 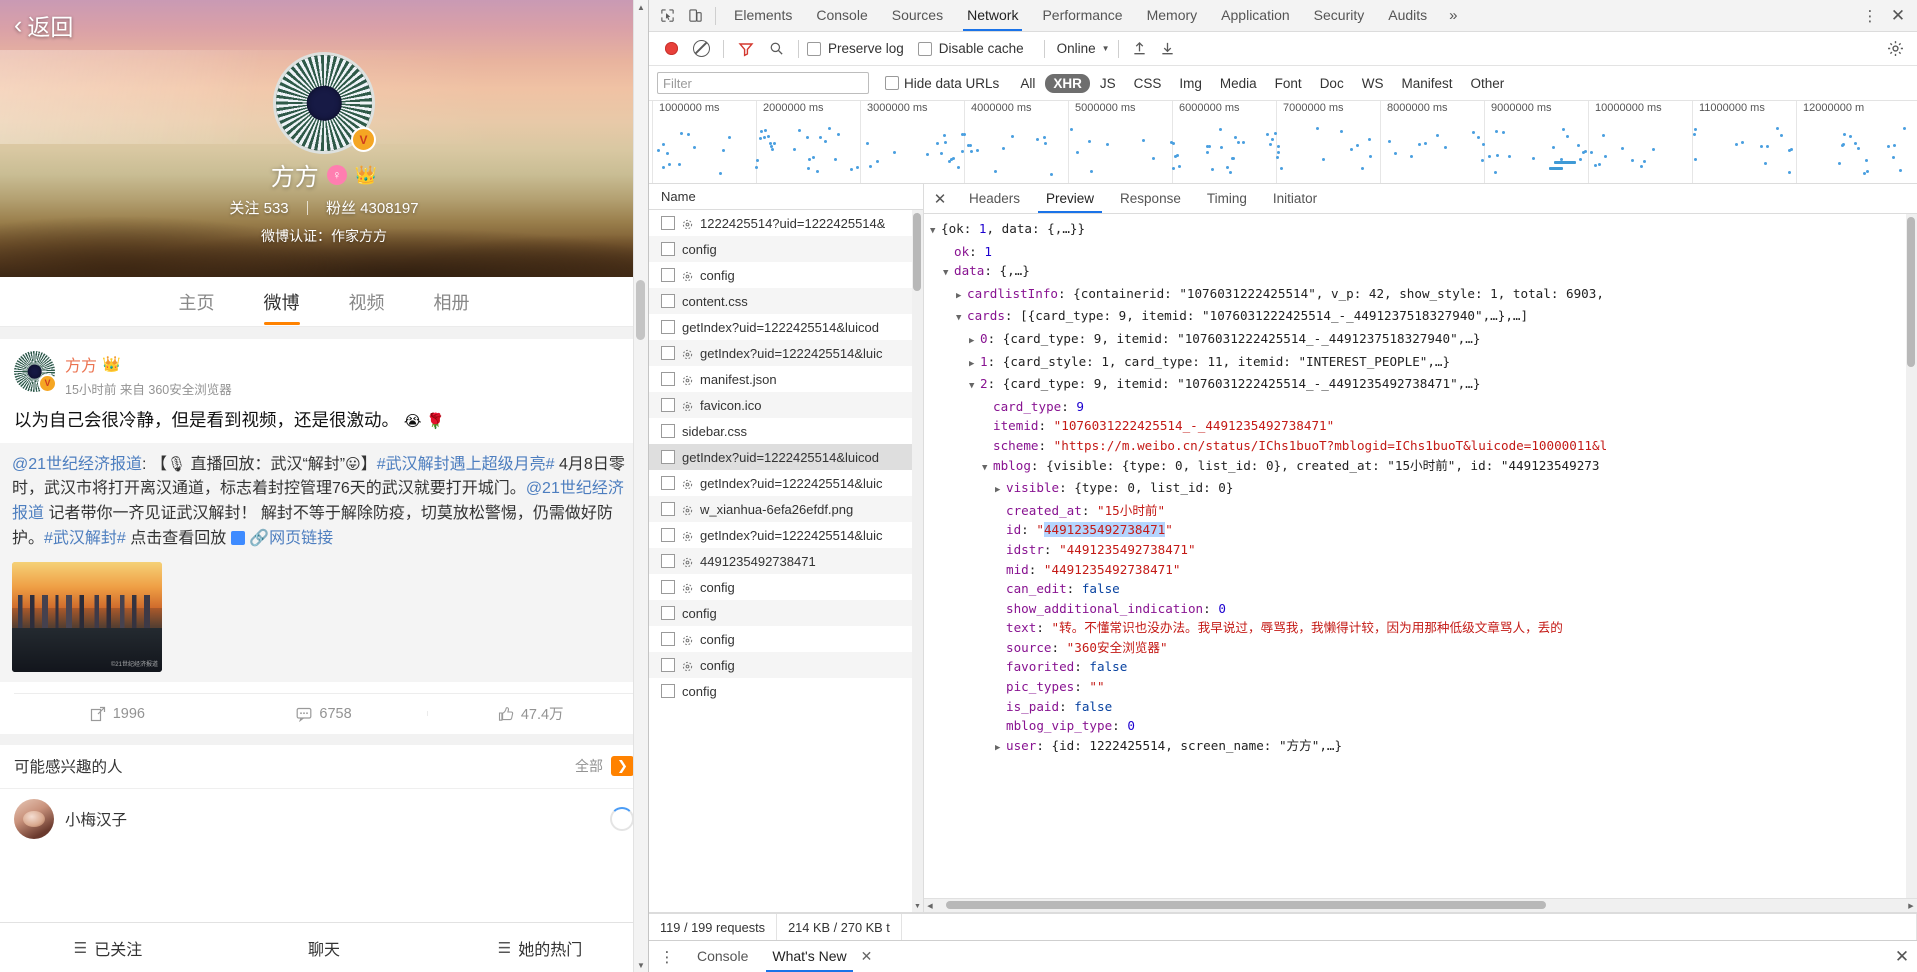 What do you see at coordinates (260, 208) in the screenshot?
I see `follow-stat: 关注 533` at bounding box center [260, 208].